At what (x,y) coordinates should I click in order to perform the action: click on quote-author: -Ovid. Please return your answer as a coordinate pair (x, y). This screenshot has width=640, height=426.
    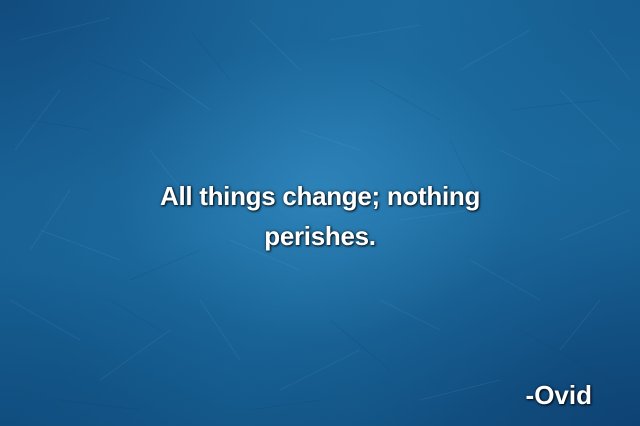
    Looking at the image, I should click on (558, 395).